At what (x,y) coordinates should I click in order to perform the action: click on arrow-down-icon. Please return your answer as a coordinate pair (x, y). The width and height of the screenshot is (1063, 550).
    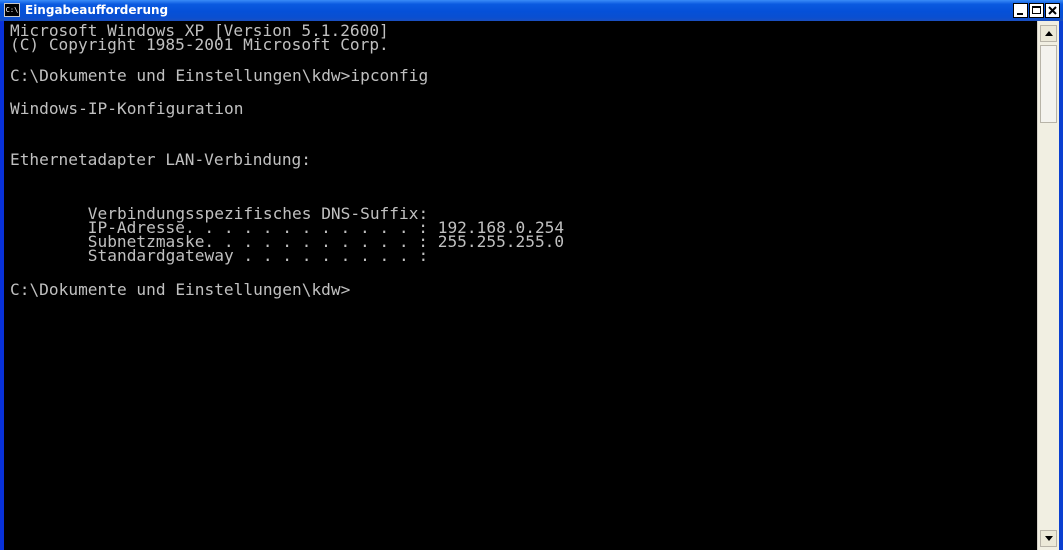
    Looking at the image, I should click on (1049, 538).